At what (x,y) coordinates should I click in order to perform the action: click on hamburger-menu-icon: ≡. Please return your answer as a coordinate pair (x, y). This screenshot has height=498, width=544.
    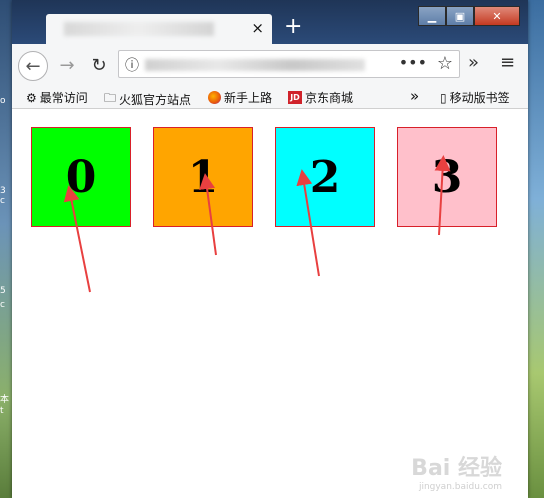
    Looking at the image, I should click on (507, 62).